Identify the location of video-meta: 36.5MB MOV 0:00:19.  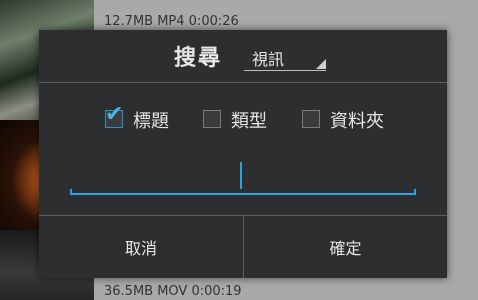
(173, 291).